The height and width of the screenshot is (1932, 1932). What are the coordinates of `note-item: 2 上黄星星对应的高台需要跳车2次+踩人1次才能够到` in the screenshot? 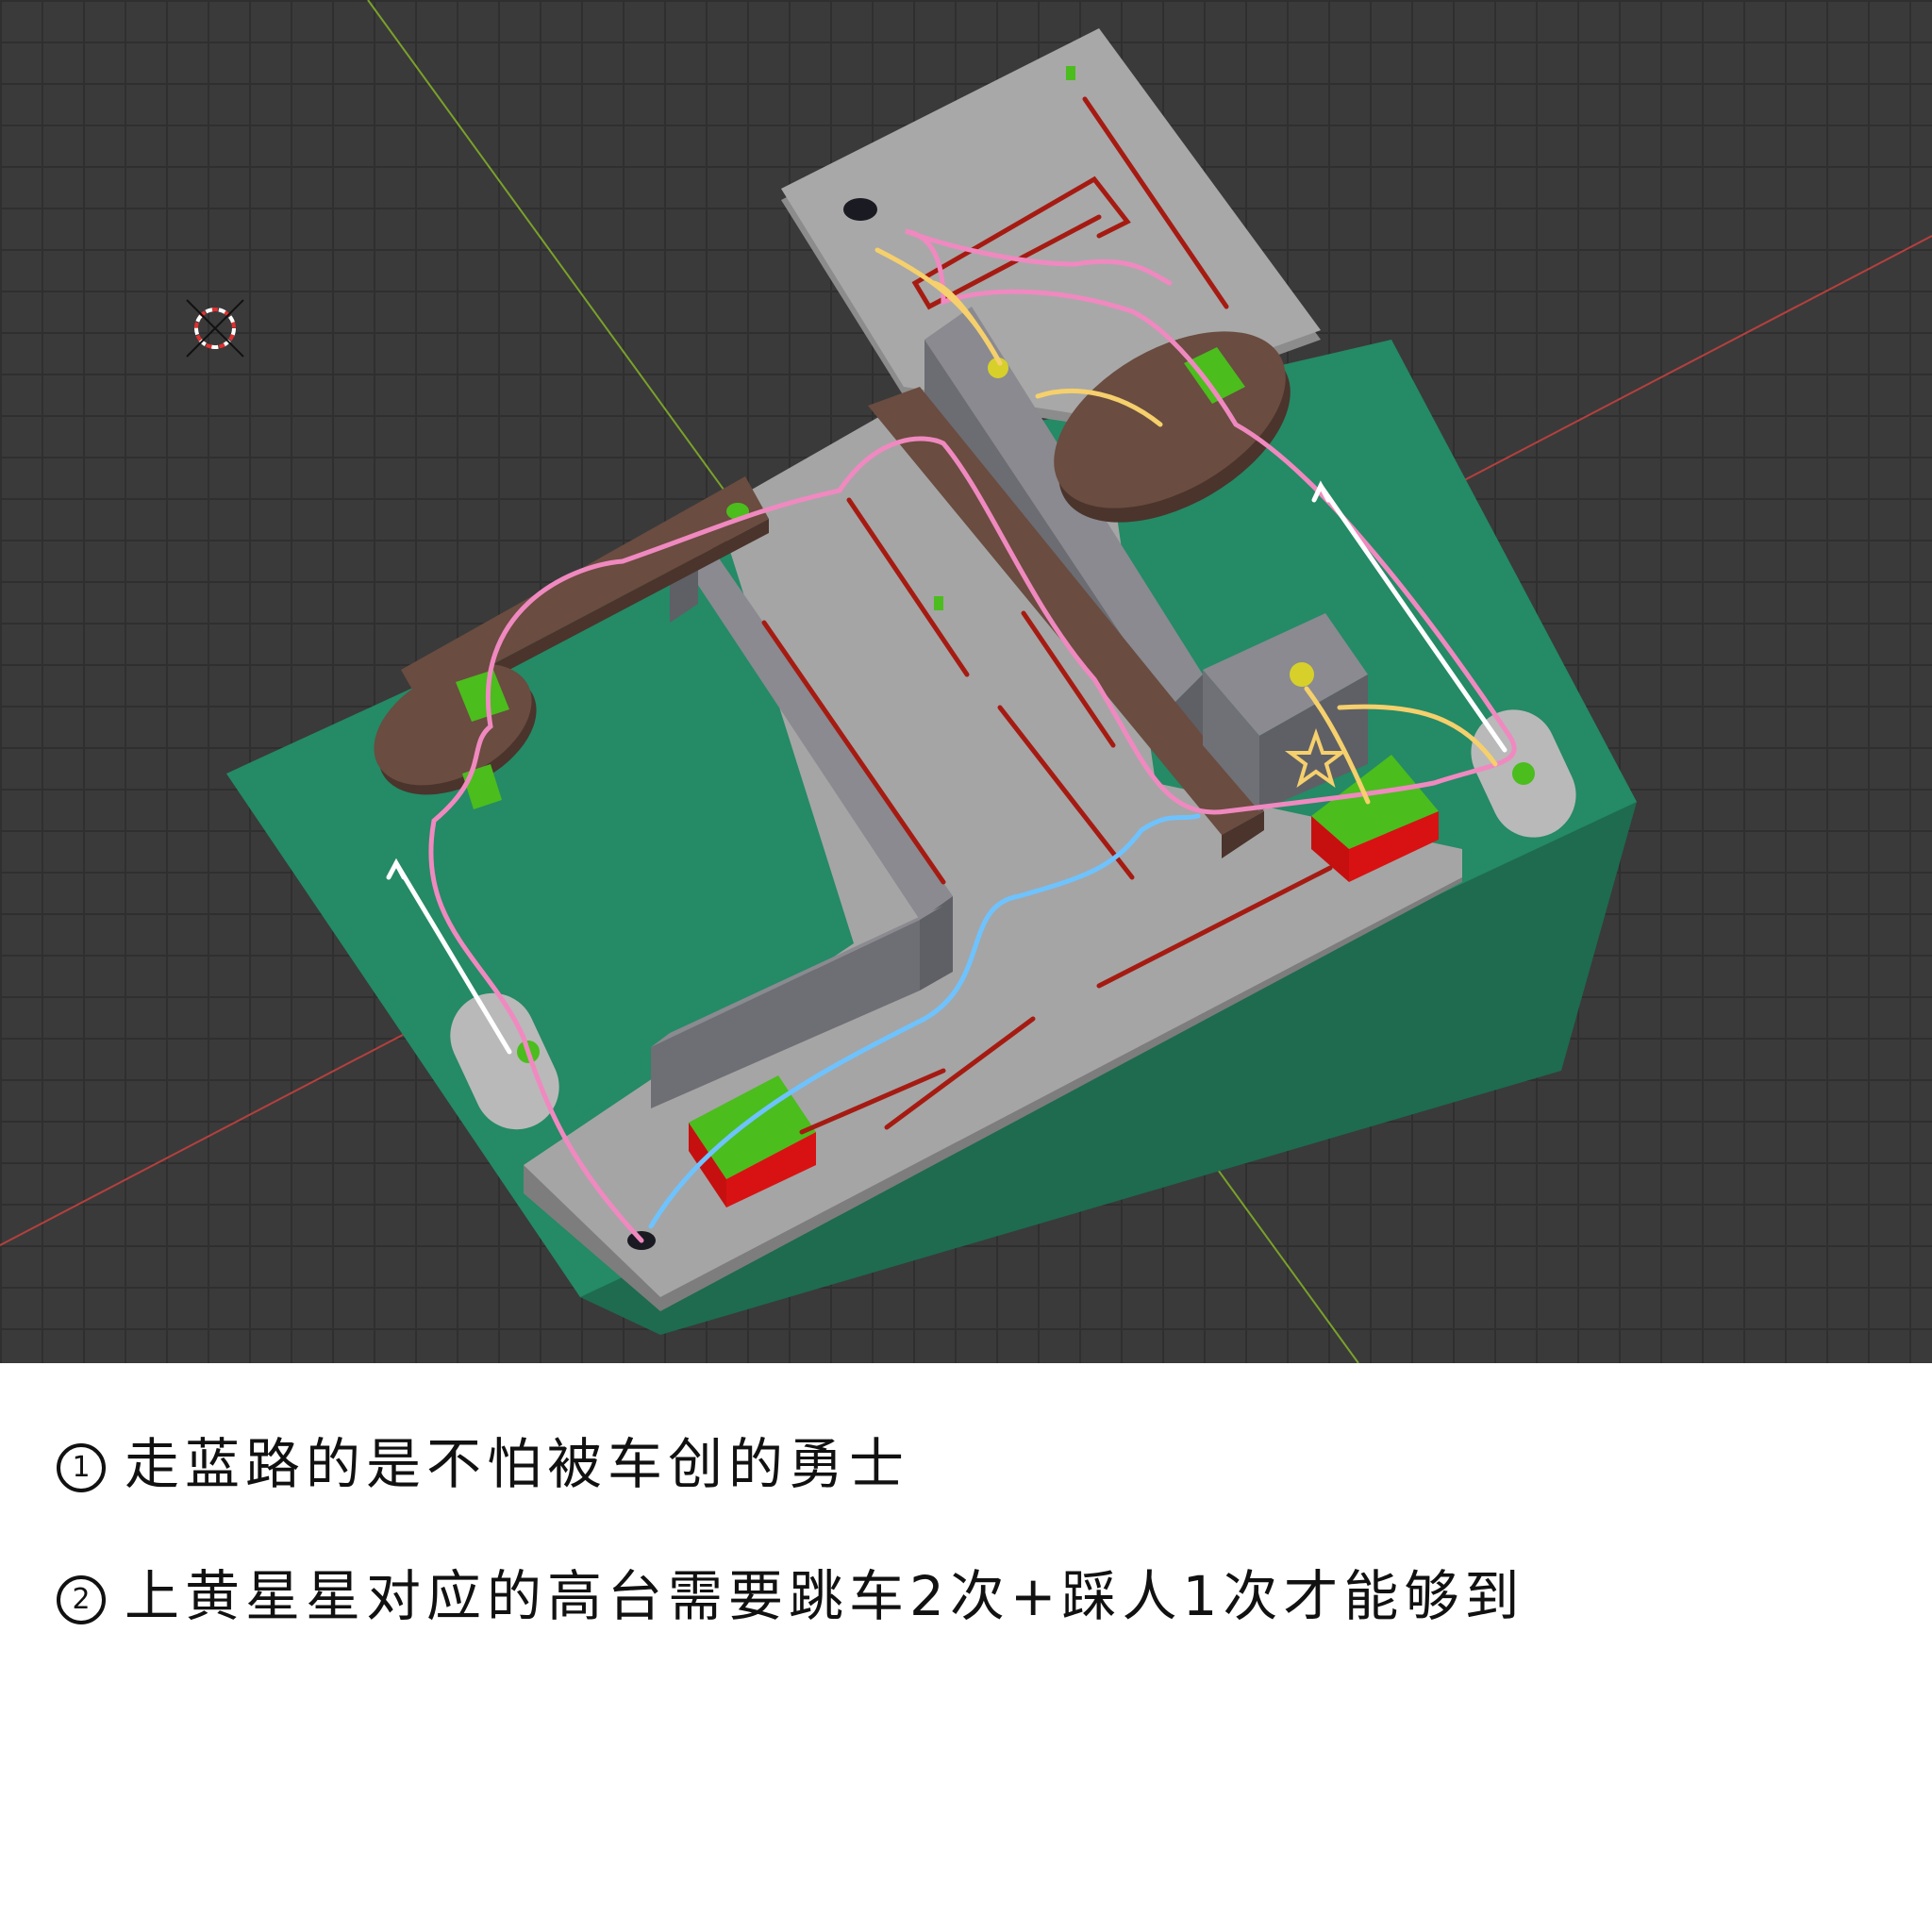 It's located at (790, 1591).